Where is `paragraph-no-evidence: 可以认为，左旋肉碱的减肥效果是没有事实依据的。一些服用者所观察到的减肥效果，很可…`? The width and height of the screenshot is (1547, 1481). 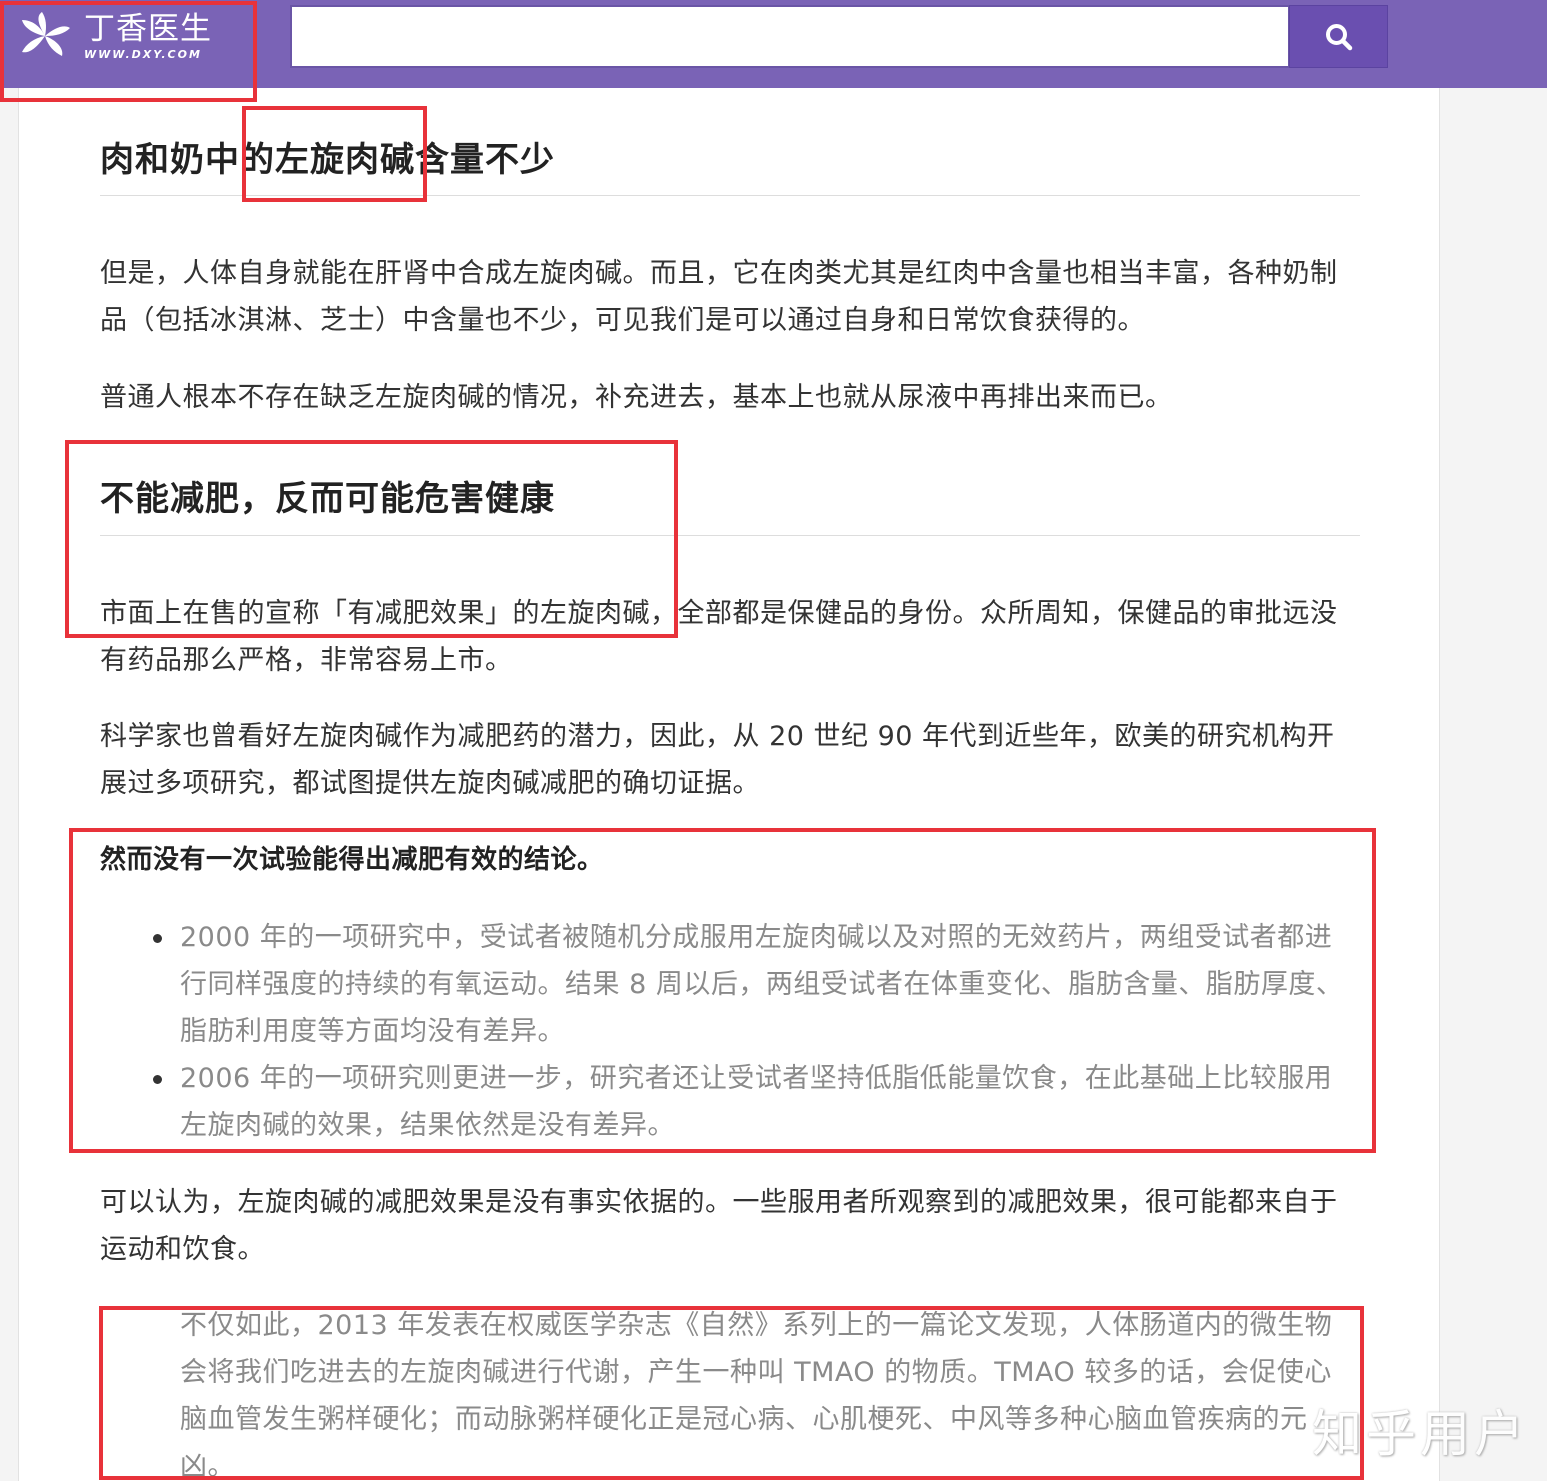 paragraph-no-evidence: 可以认为，左旋肉碱的减肥效果是没有事实依据的。一些服用者所观察到的减肥效果，很可… is located at coordinates (719, 1226).